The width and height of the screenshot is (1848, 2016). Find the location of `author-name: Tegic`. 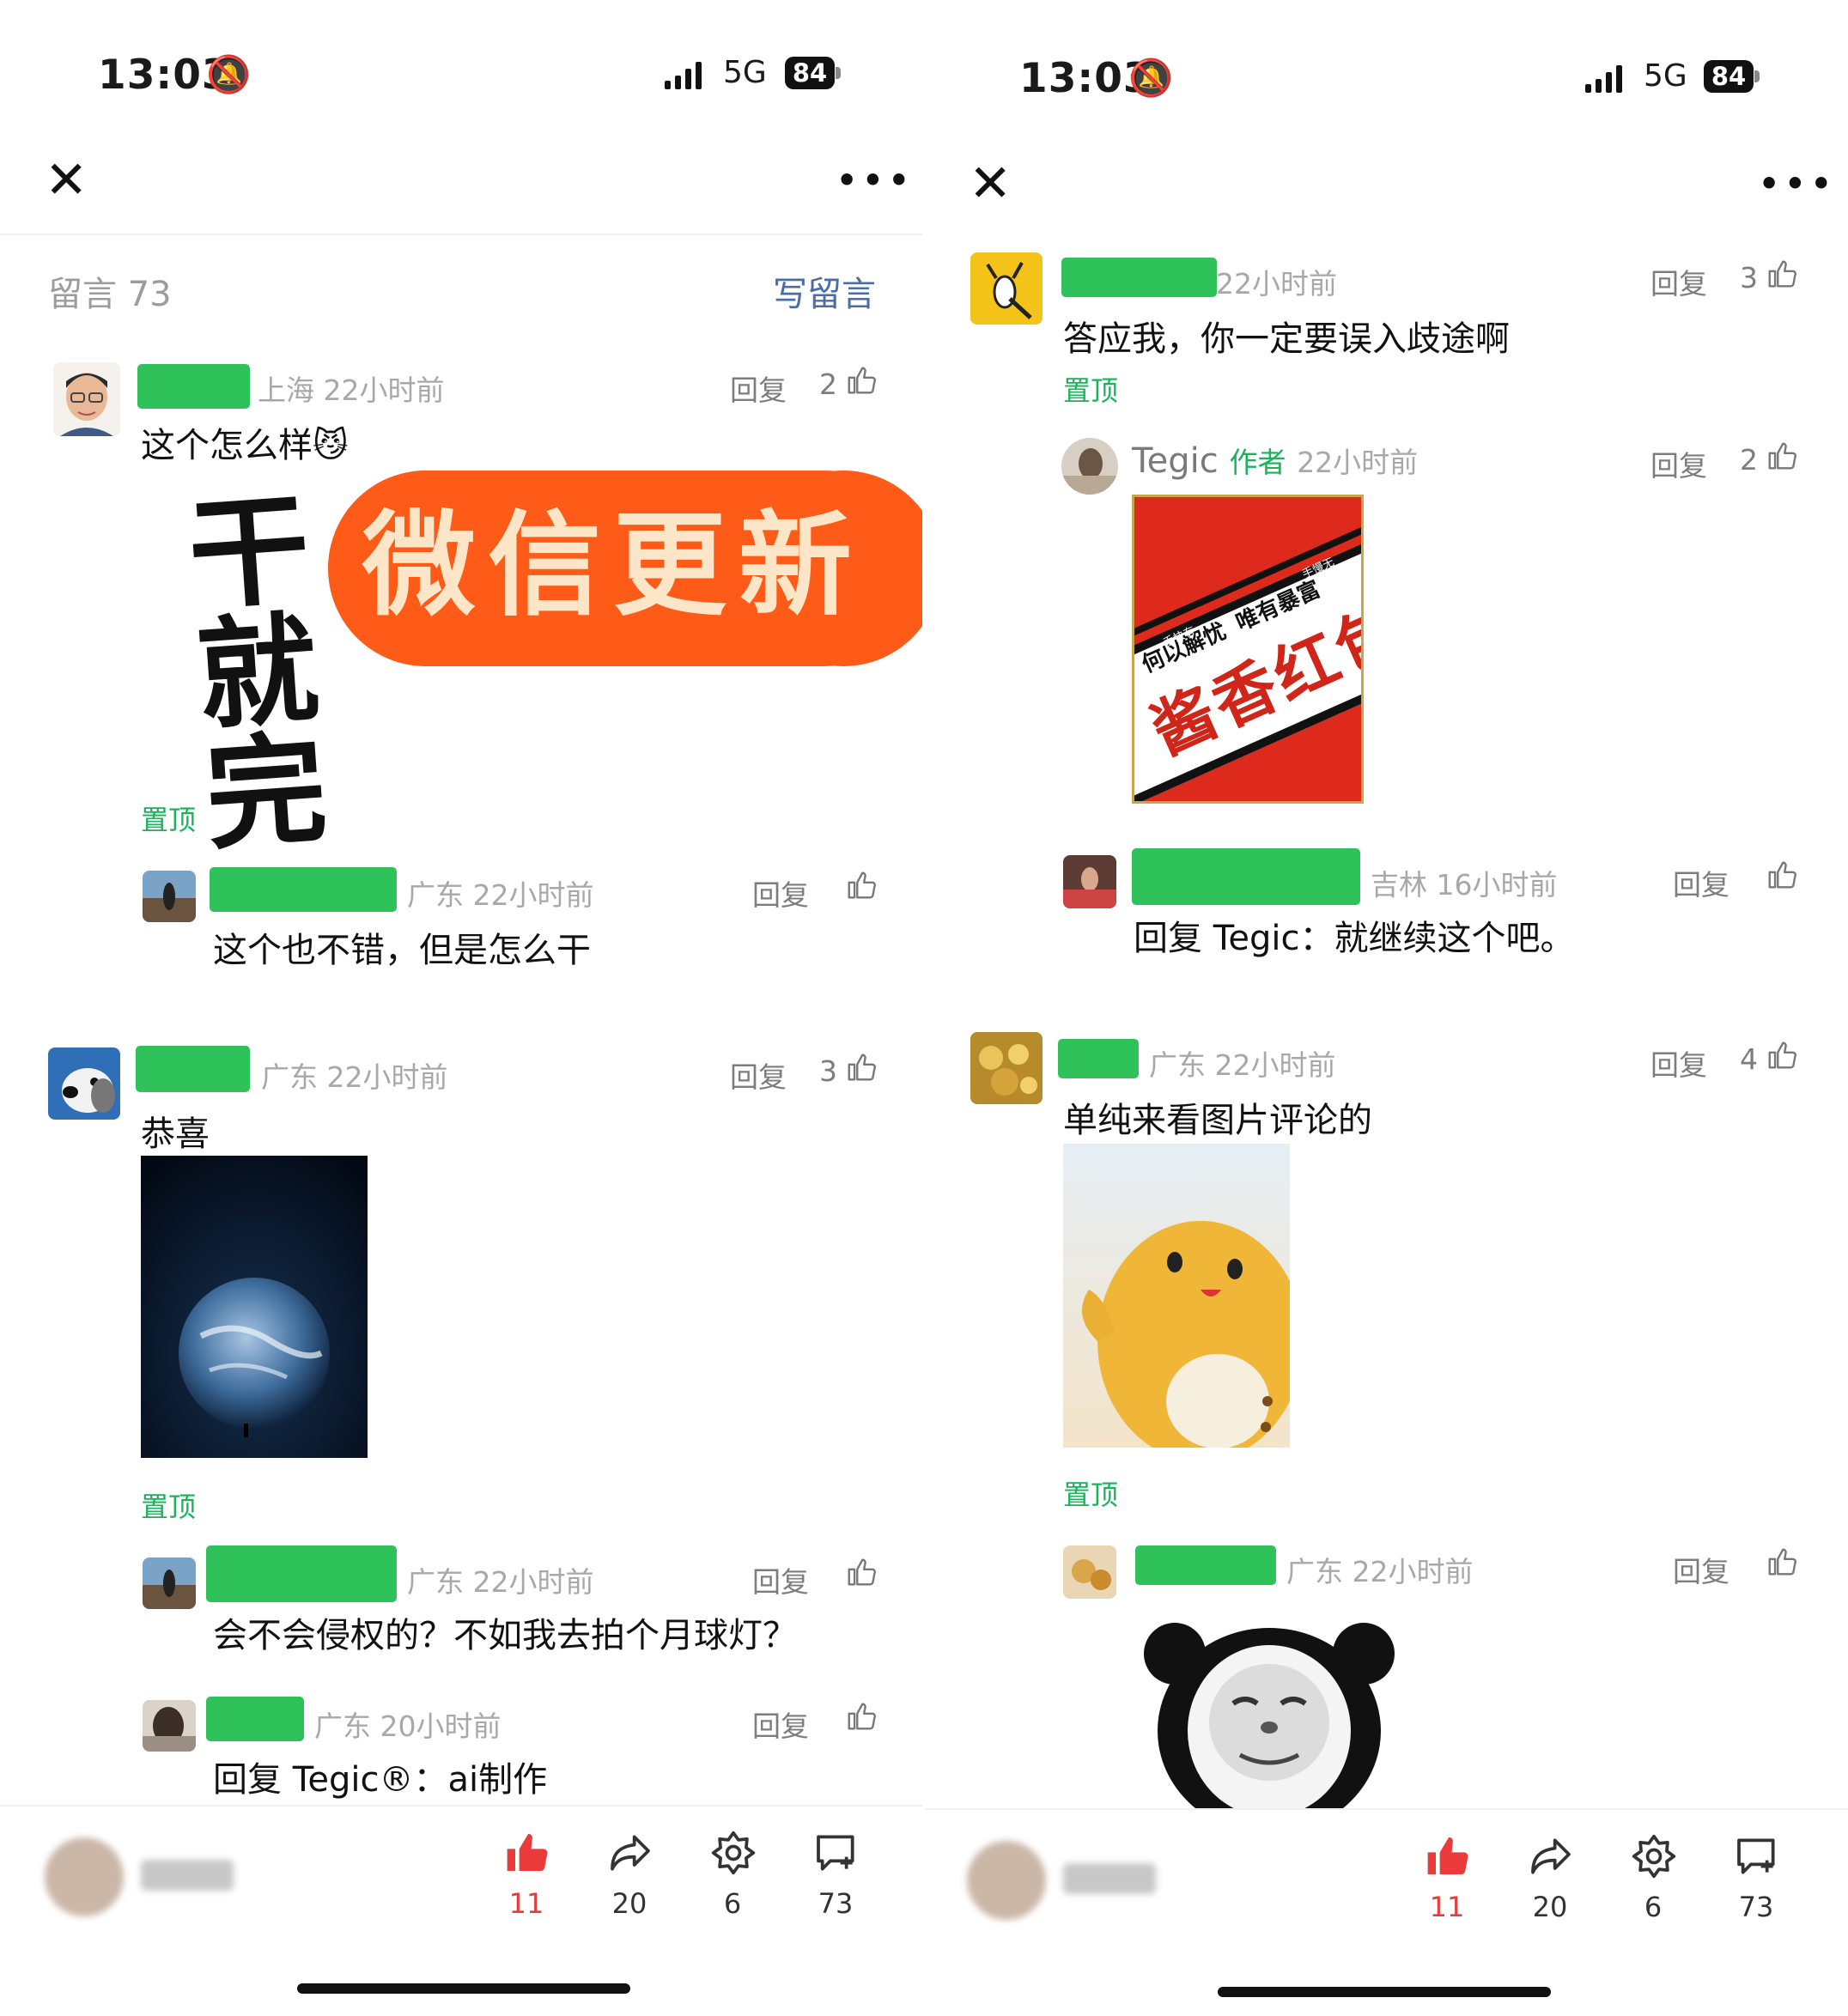

author-name: Tegic is located at coordinates (1175, 461).